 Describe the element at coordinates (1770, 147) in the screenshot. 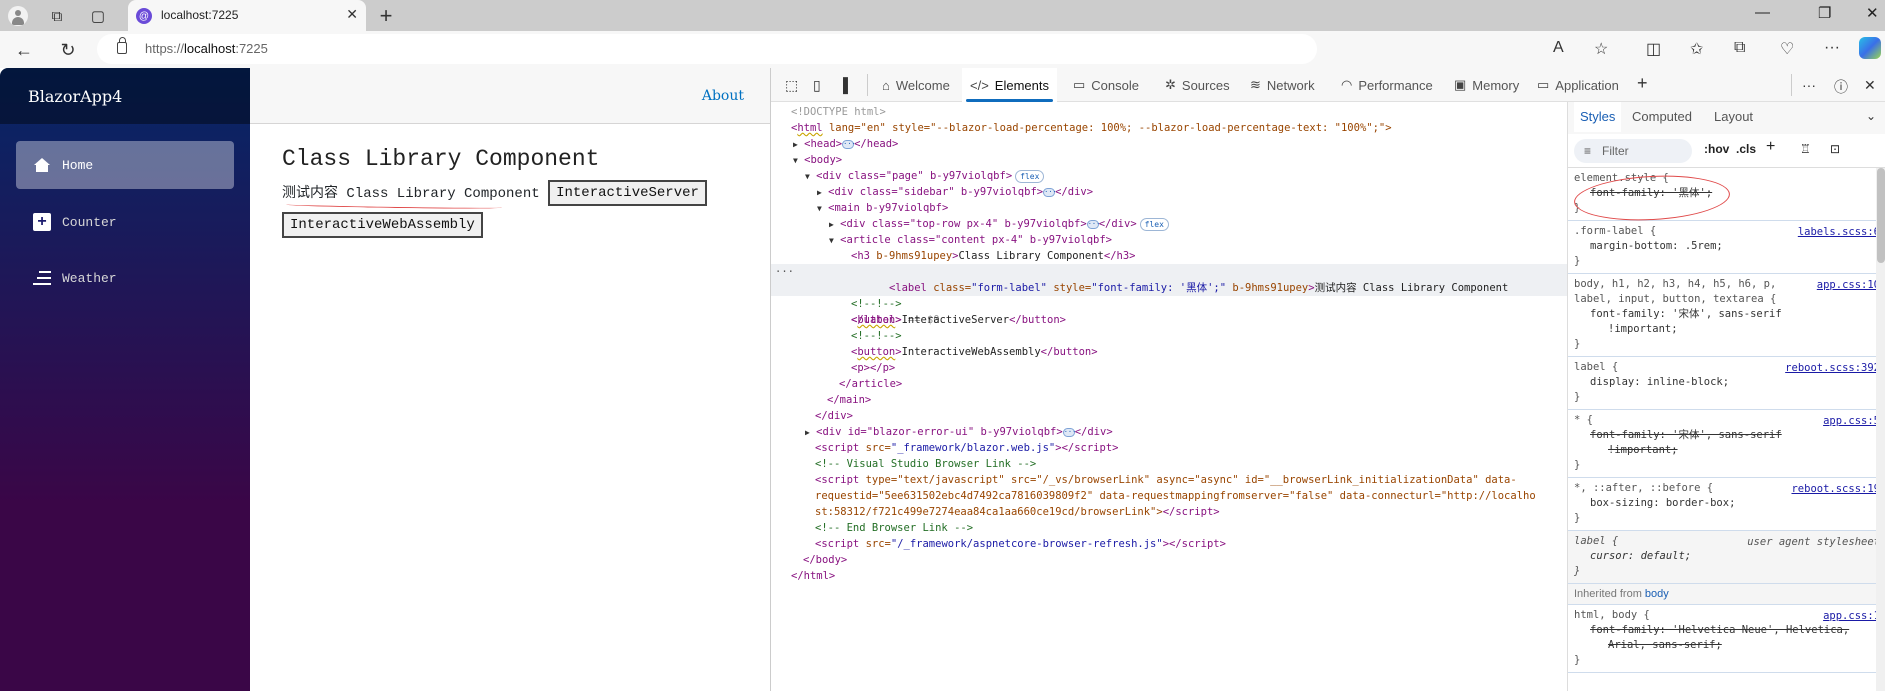

I see `new-rule-icon: +` at that location.